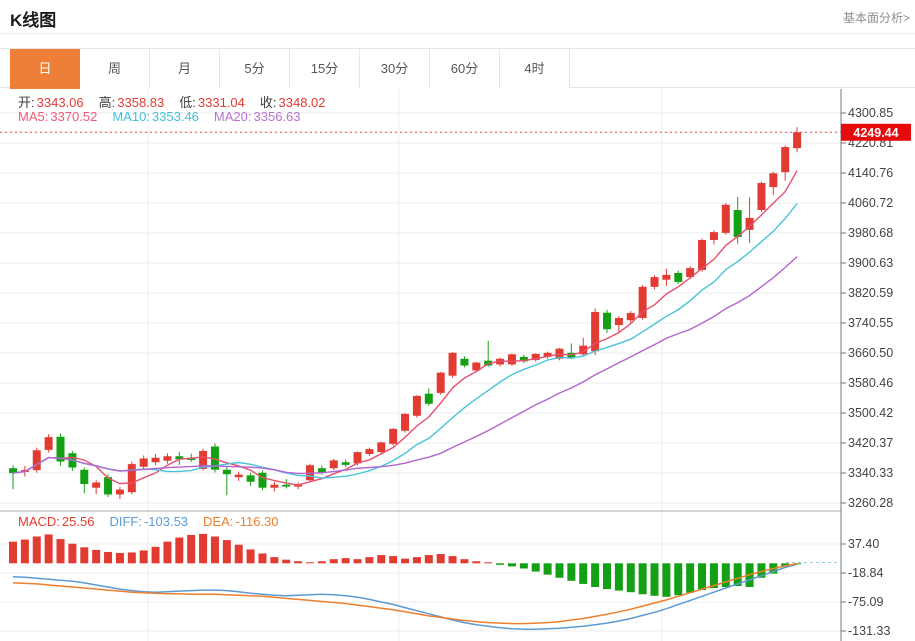 This screenshot has height=641, width=915. I want to click on info-item: DIFF: -103.53, so click(149, 521).